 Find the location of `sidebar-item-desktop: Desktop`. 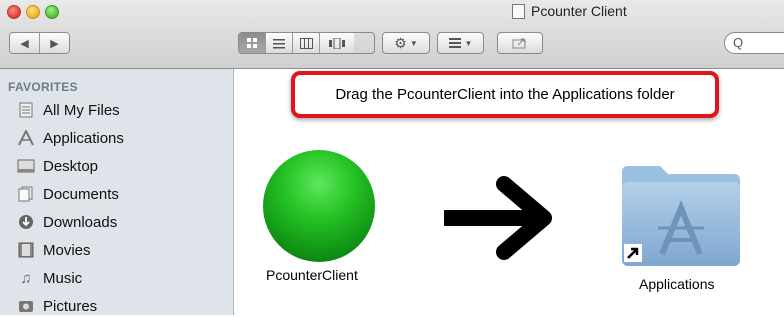

sidebar-item-desktop: Desktop is located at coordinates (57, 166).